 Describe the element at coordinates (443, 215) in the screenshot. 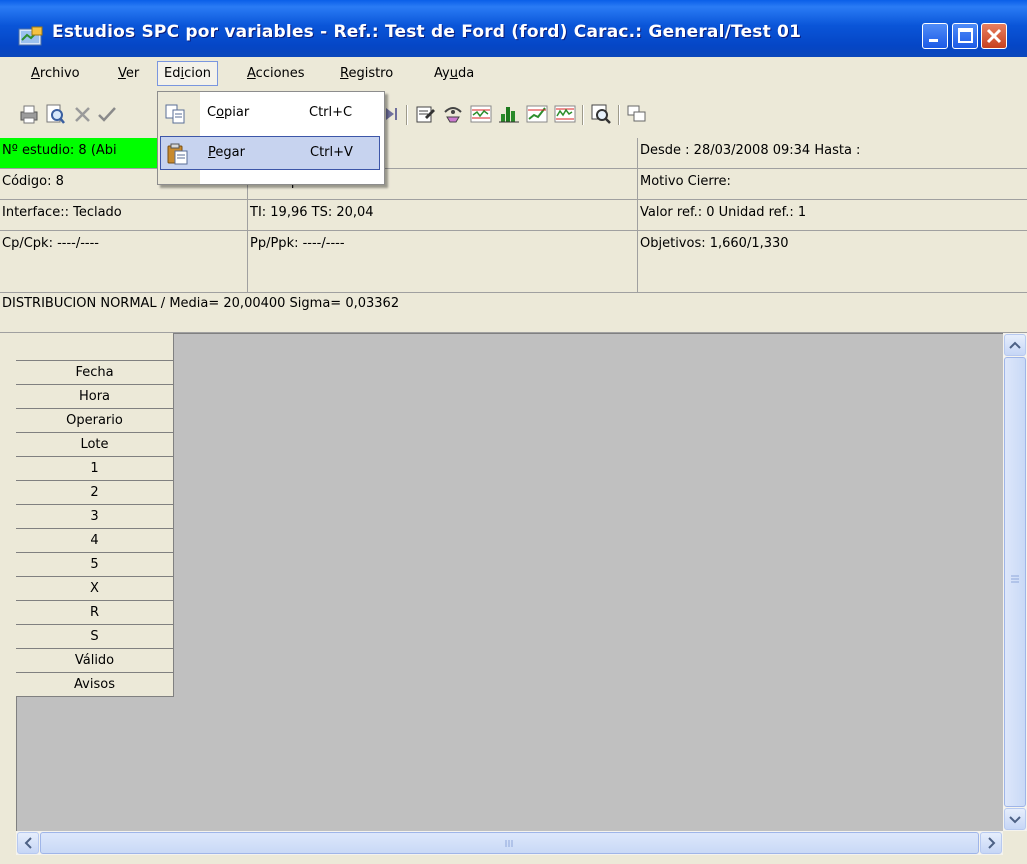

I see `tolerance-cell: TI: 19,96 TS: 20,04` at that location.